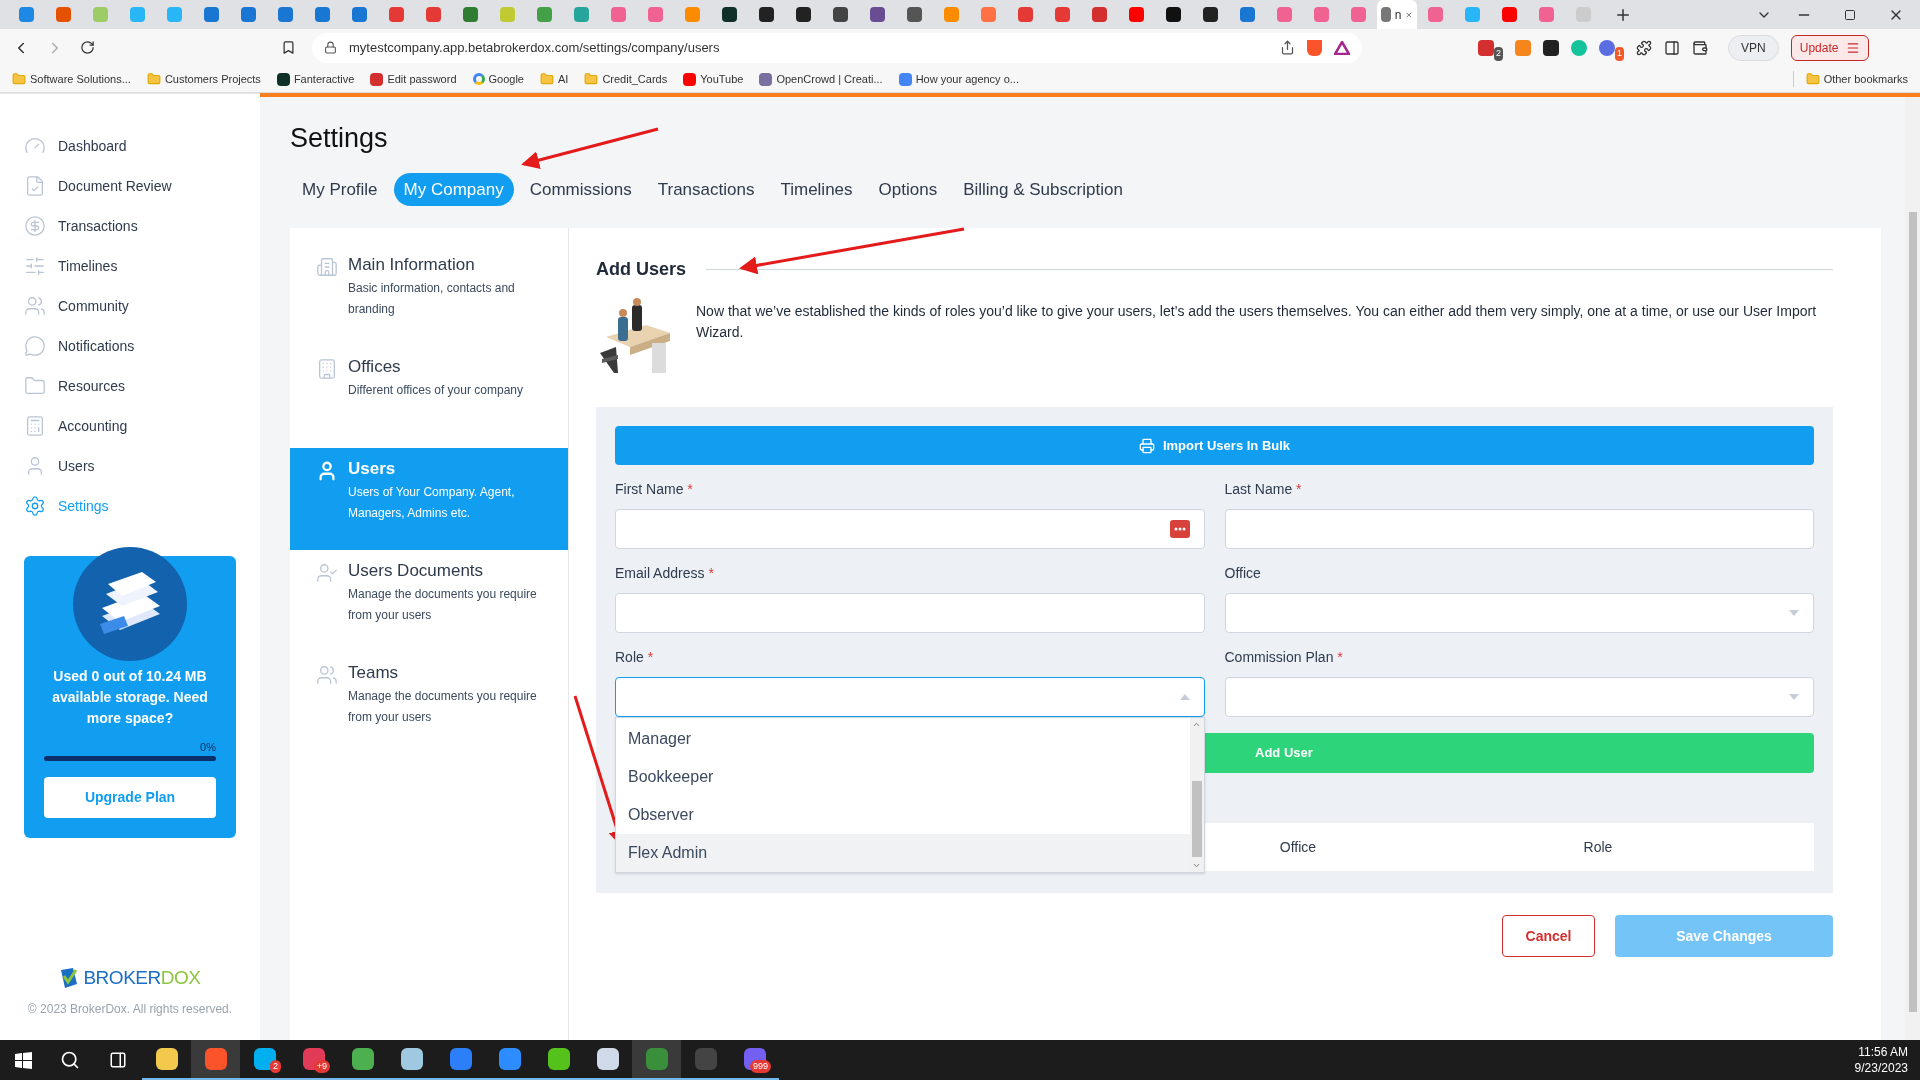  I want to click on section-title: Add Users, so click(641, 269).